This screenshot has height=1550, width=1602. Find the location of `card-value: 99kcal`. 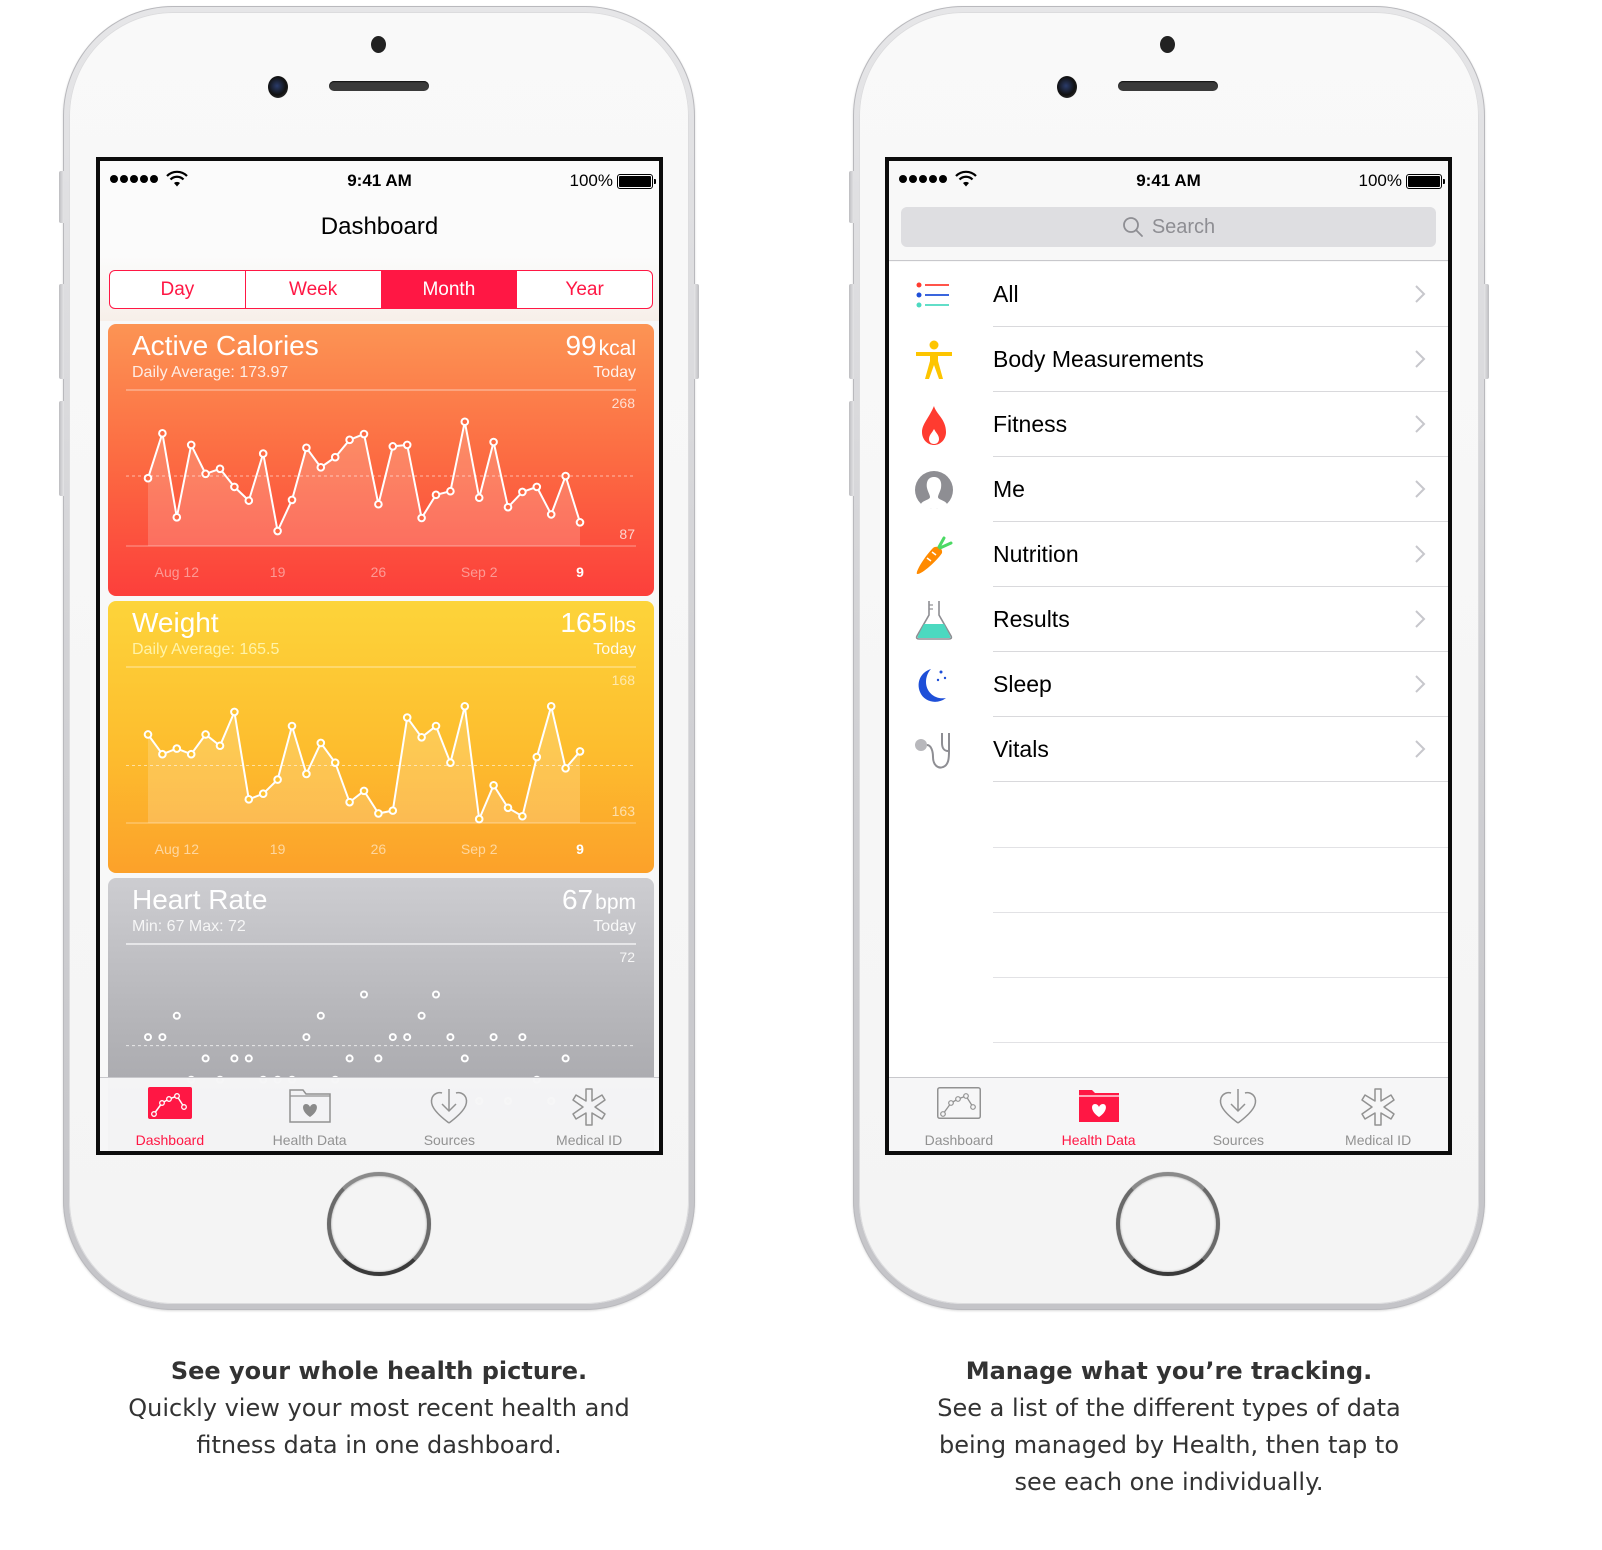

card-value: 99kcal is located at coordinates (600, 346).